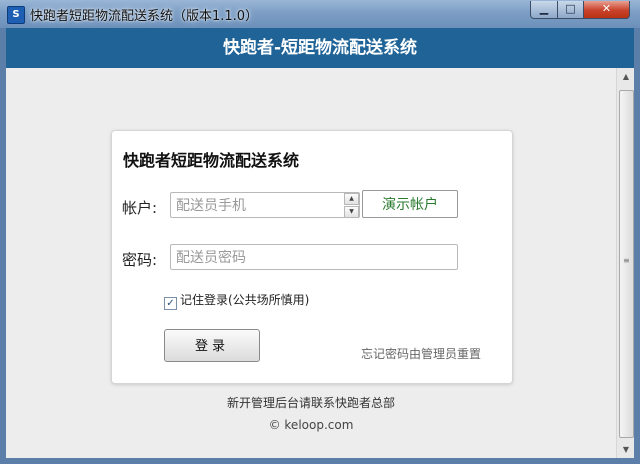  Describe the element at coordinates (626, 260) in the screenshot. I see `grip-icon: ≡` at that location.